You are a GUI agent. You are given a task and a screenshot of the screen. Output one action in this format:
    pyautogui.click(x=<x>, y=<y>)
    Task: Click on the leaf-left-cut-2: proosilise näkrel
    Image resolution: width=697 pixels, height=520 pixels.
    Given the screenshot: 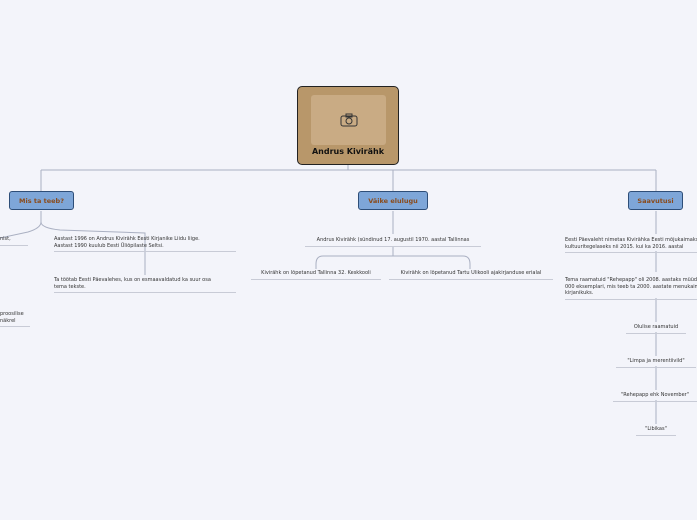 What is the action you would take?
    pyautogui.click(x=15, y=319)
    